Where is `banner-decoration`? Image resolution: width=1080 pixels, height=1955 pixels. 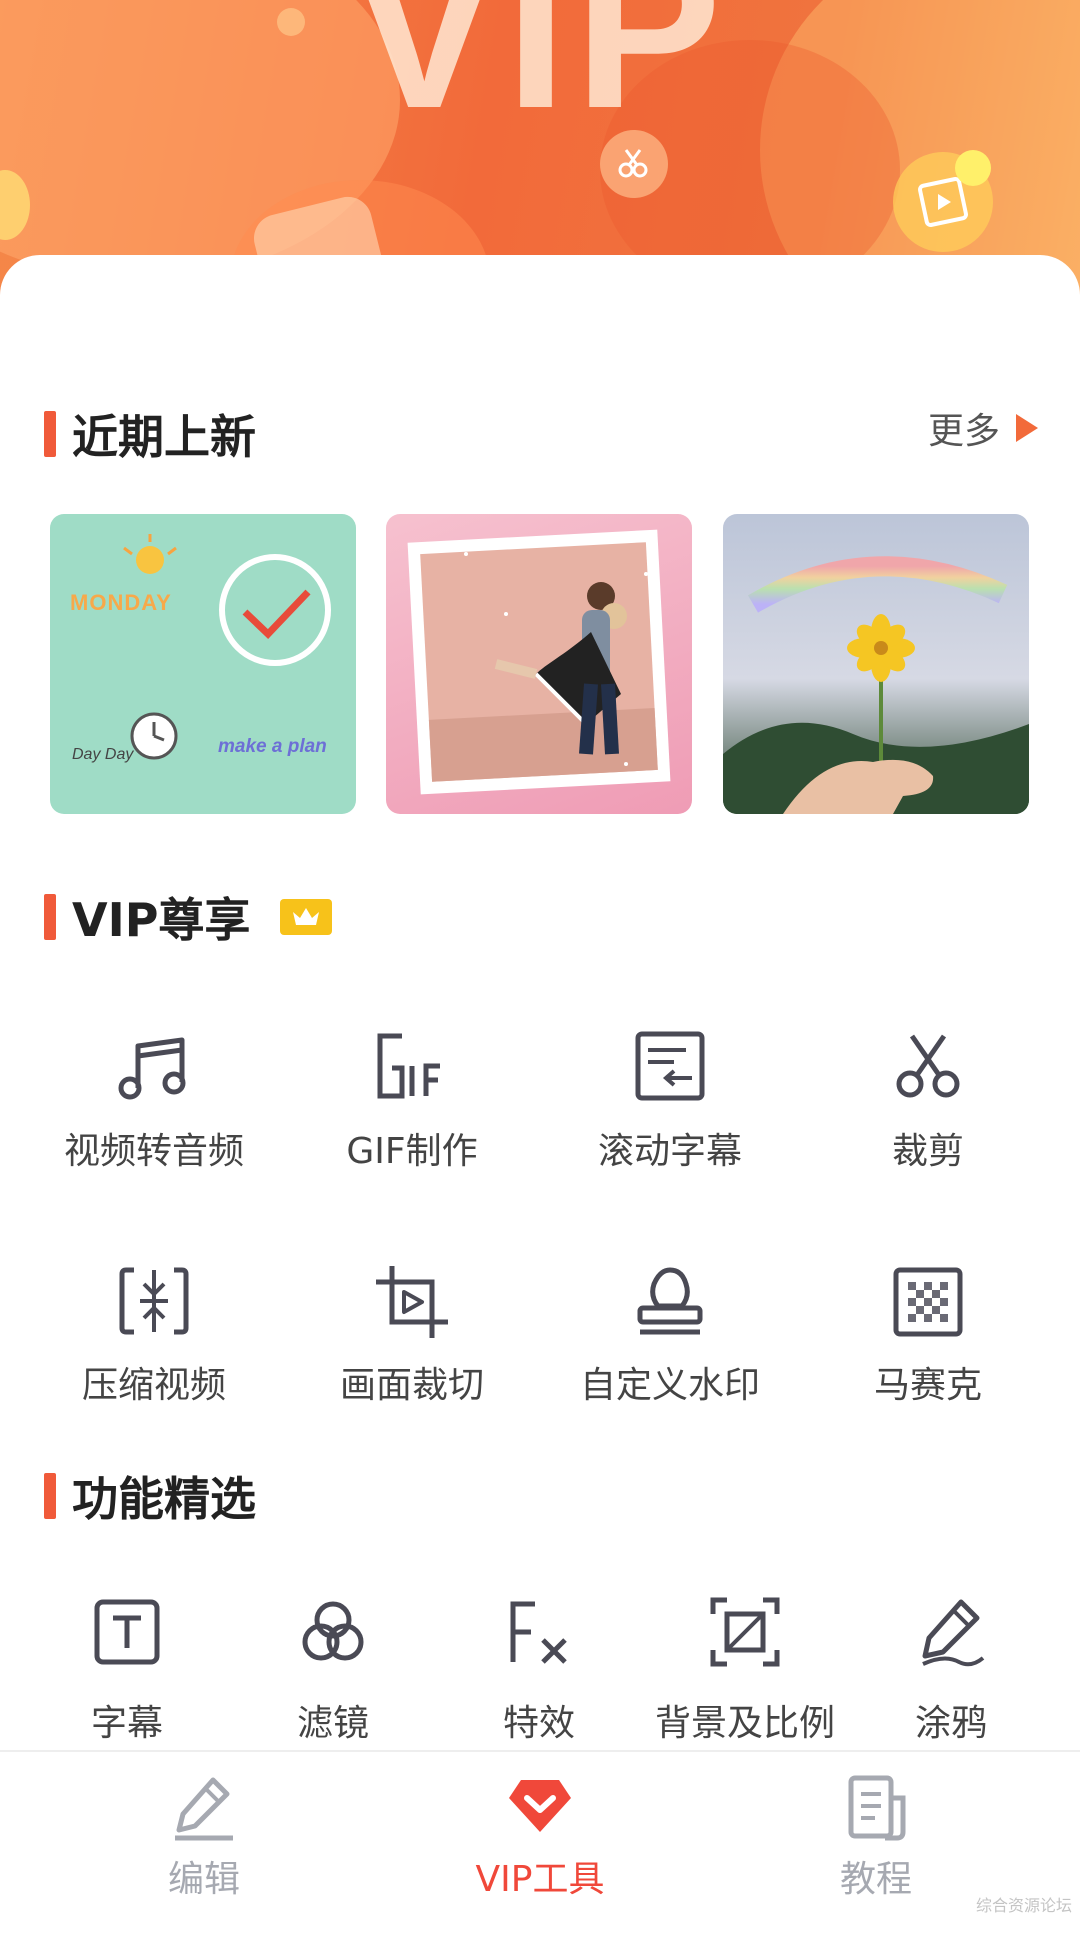
banner-decoration is located at coordinates (973, 168).